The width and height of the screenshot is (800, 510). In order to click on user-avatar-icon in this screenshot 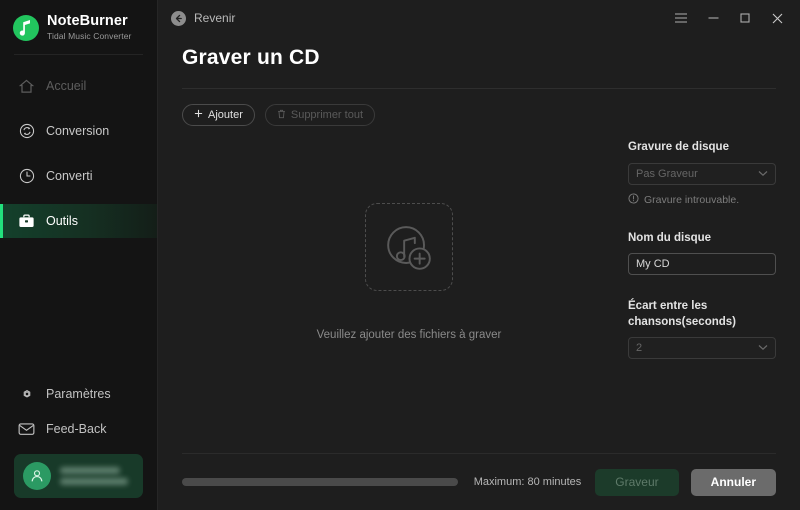, I will do `click(37, 476)`.